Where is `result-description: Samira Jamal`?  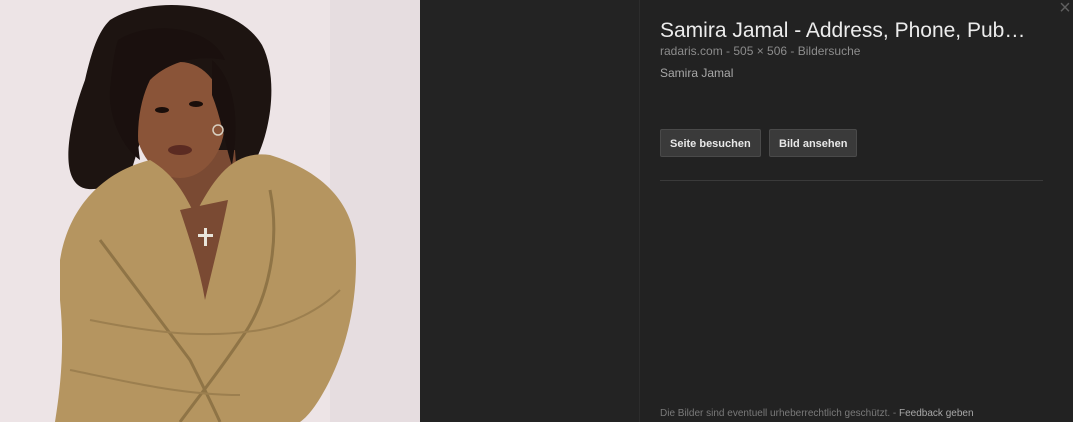 result-description: Samira Jamal is located at coordinates (697, 73).